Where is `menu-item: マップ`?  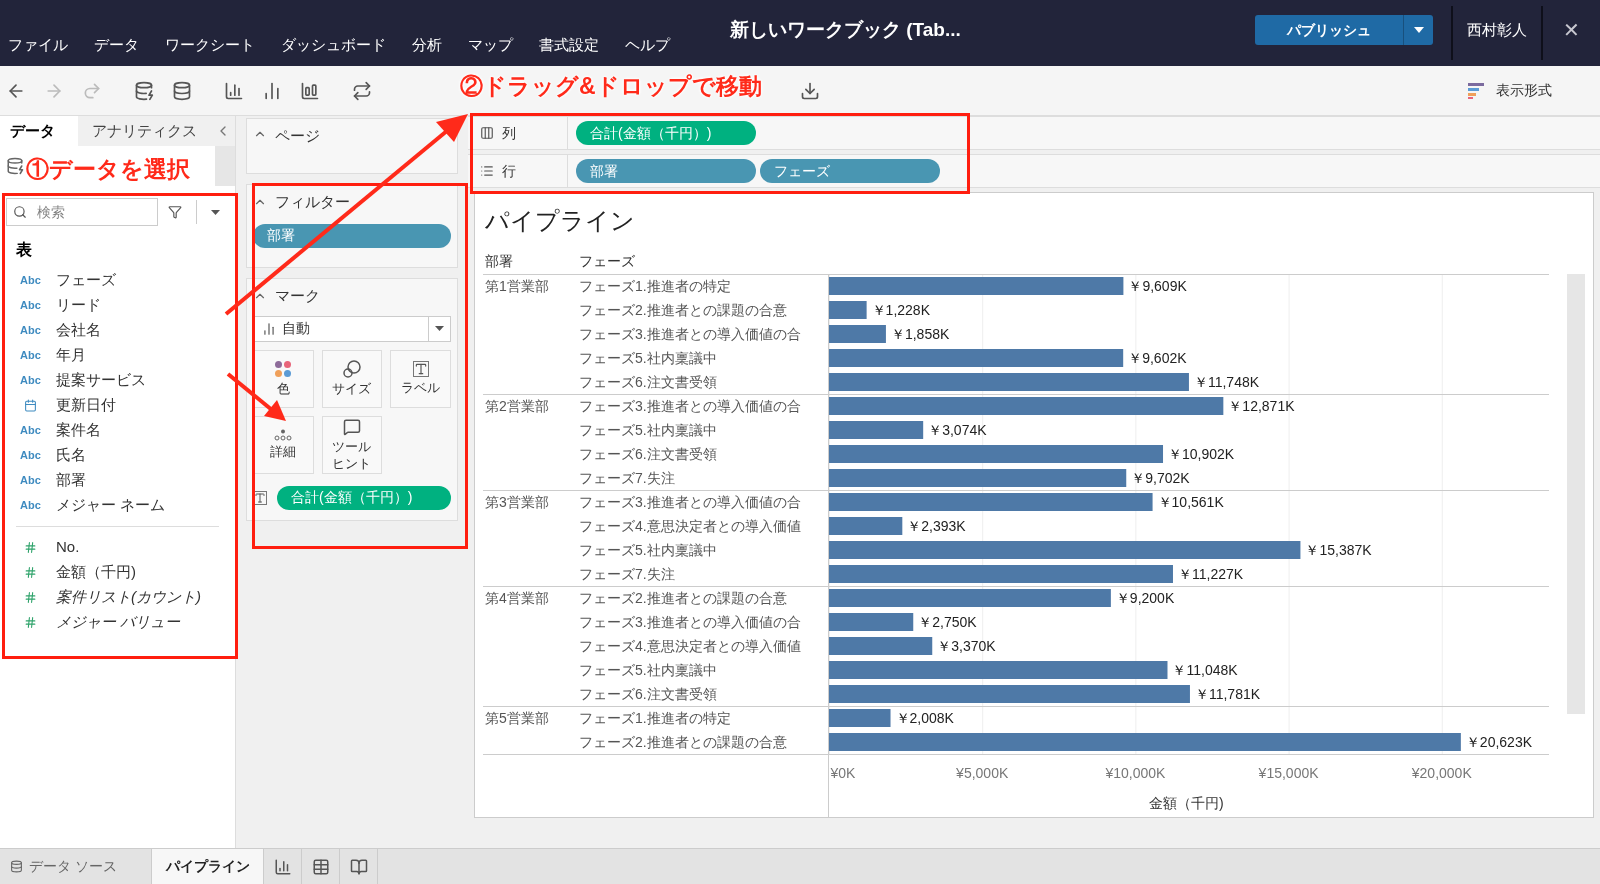 menu-item: マップ is located at coordinates (490, 44).